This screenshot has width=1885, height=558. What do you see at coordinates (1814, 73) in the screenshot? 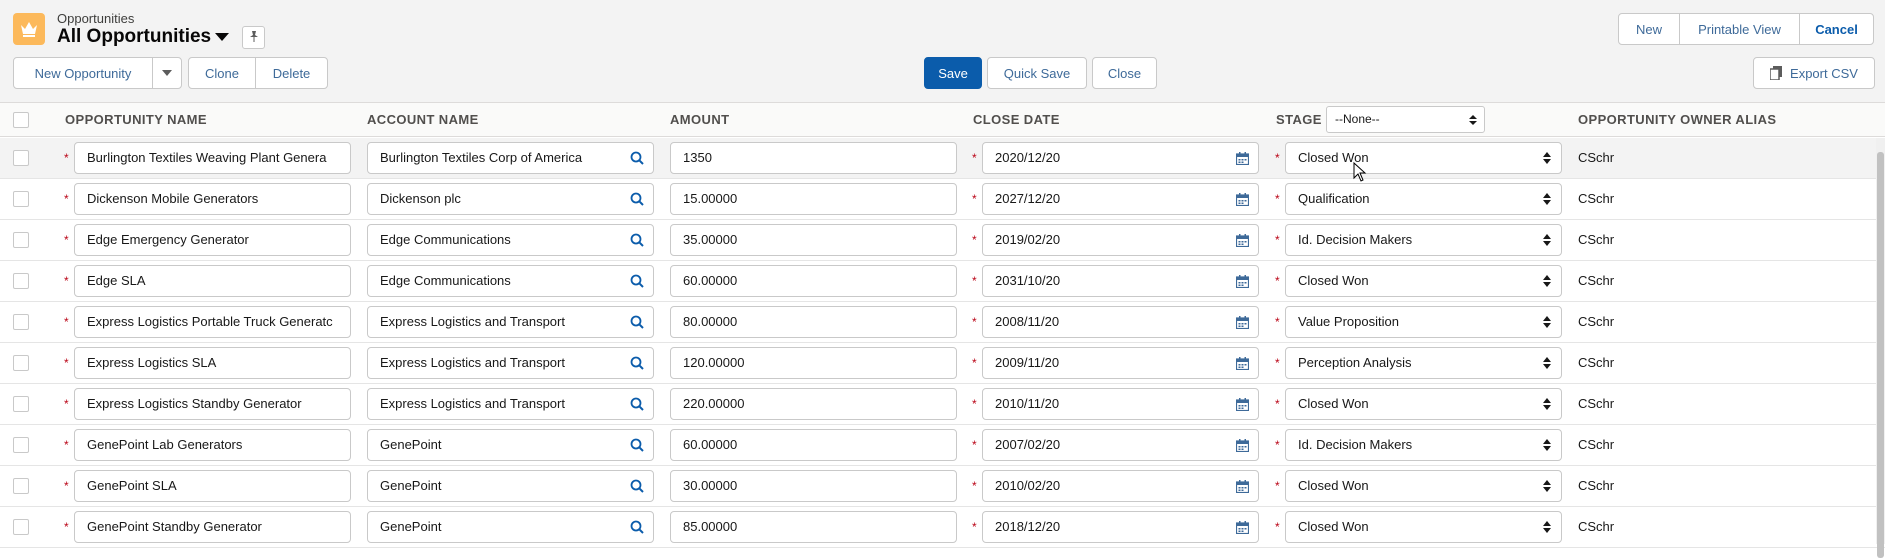
I see `export-csv-button: Export CSV` at bounding box center [1814, 73].